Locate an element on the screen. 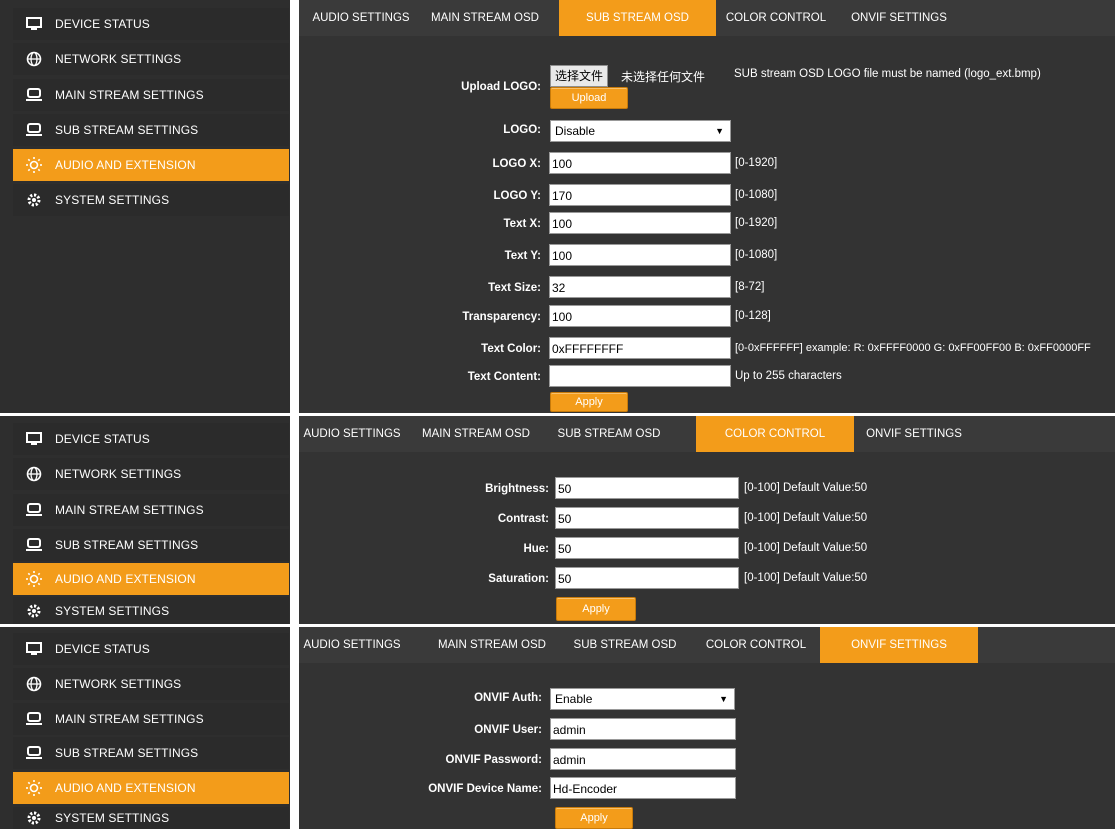 Image resolution: width=1115 pixels, height=829 pixels. saturation-label: Saturation: is located at coordinates (518, 579).